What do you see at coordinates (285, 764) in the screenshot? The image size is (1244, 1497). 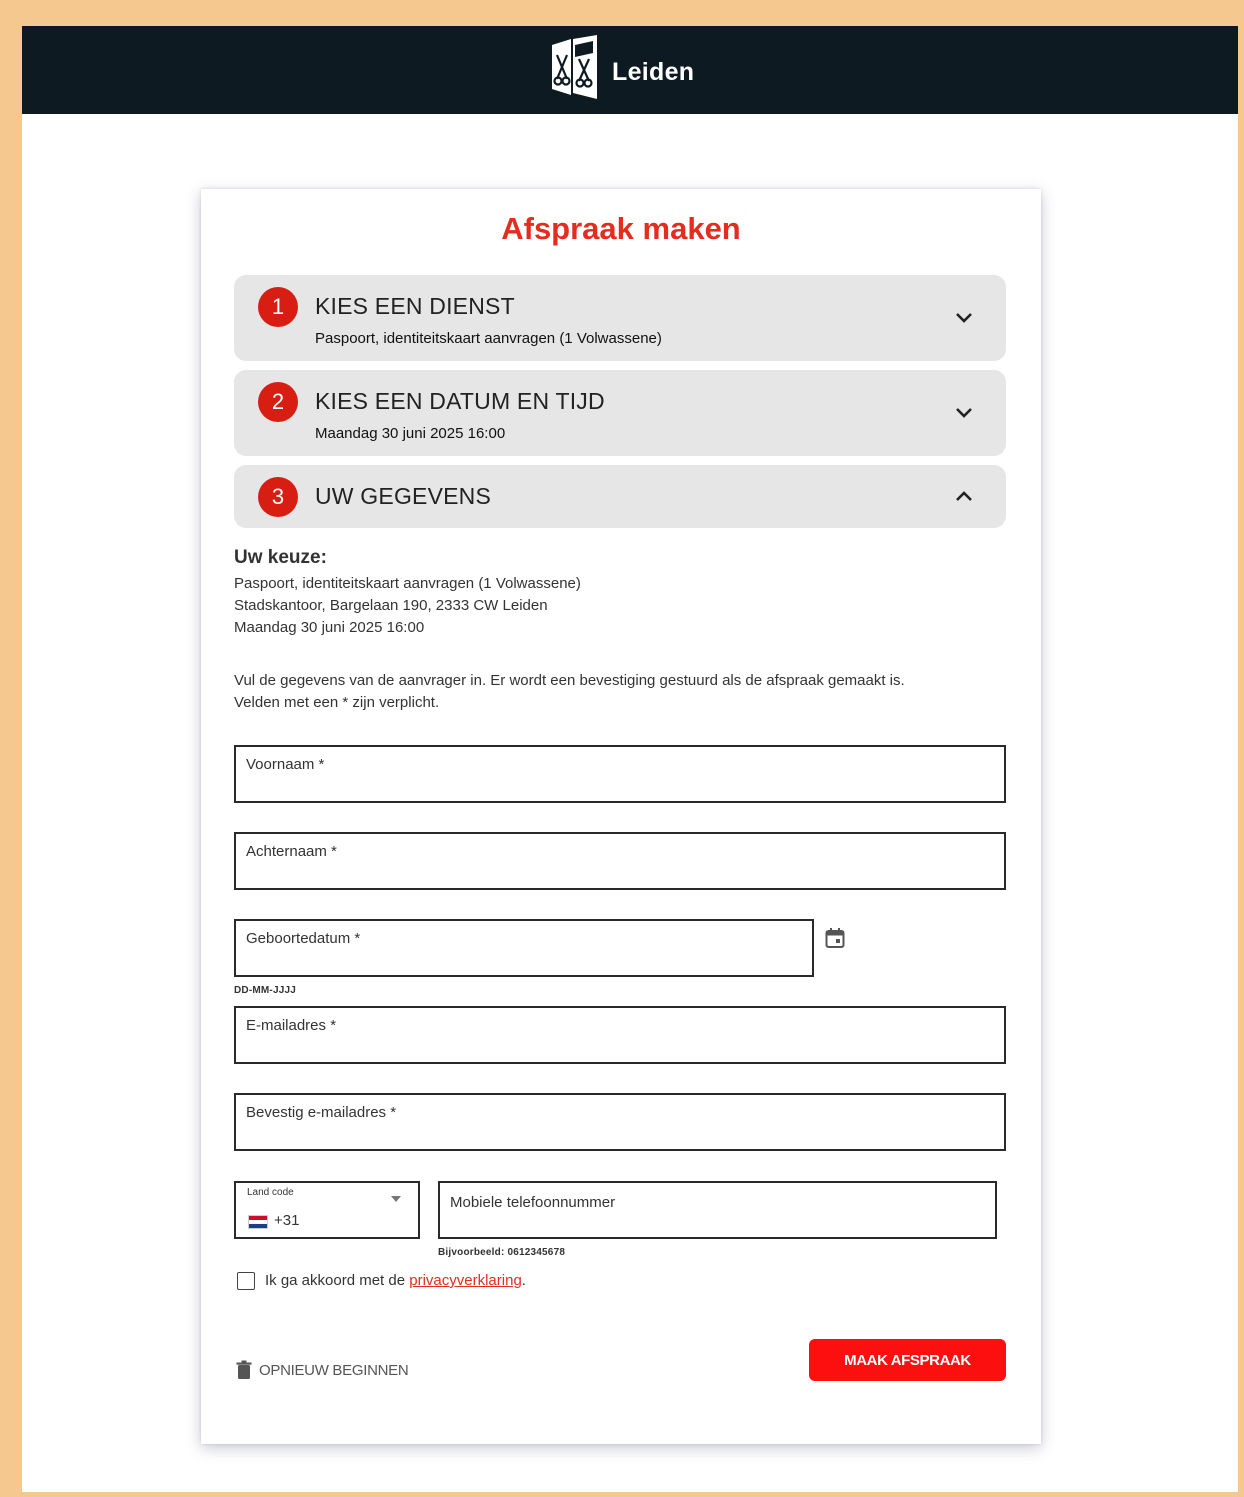 I see `voornaam-label: Voornaam *` at bounding box center [285, 764].